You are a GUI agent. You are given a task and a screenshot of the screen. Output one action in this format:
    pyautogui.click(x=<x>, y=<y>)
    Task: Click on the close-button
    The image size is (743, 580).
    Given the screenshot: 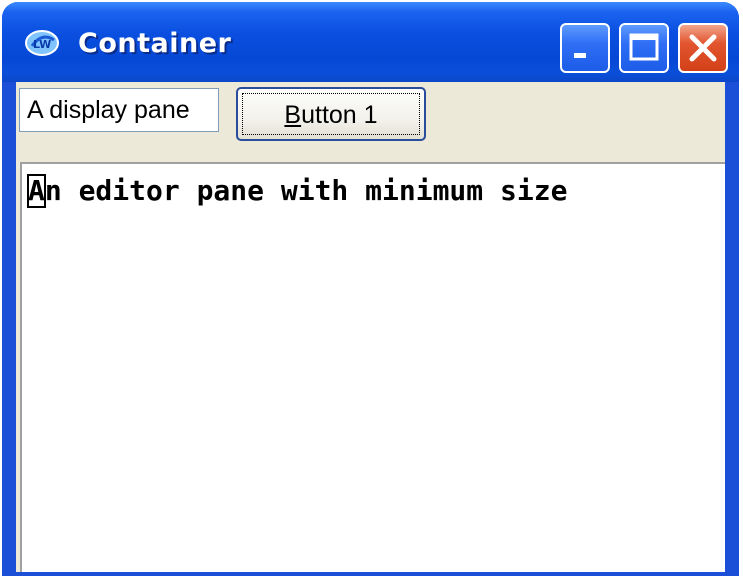 What is the action you would take?
    pyautogui.click(x=703, y=48)
    